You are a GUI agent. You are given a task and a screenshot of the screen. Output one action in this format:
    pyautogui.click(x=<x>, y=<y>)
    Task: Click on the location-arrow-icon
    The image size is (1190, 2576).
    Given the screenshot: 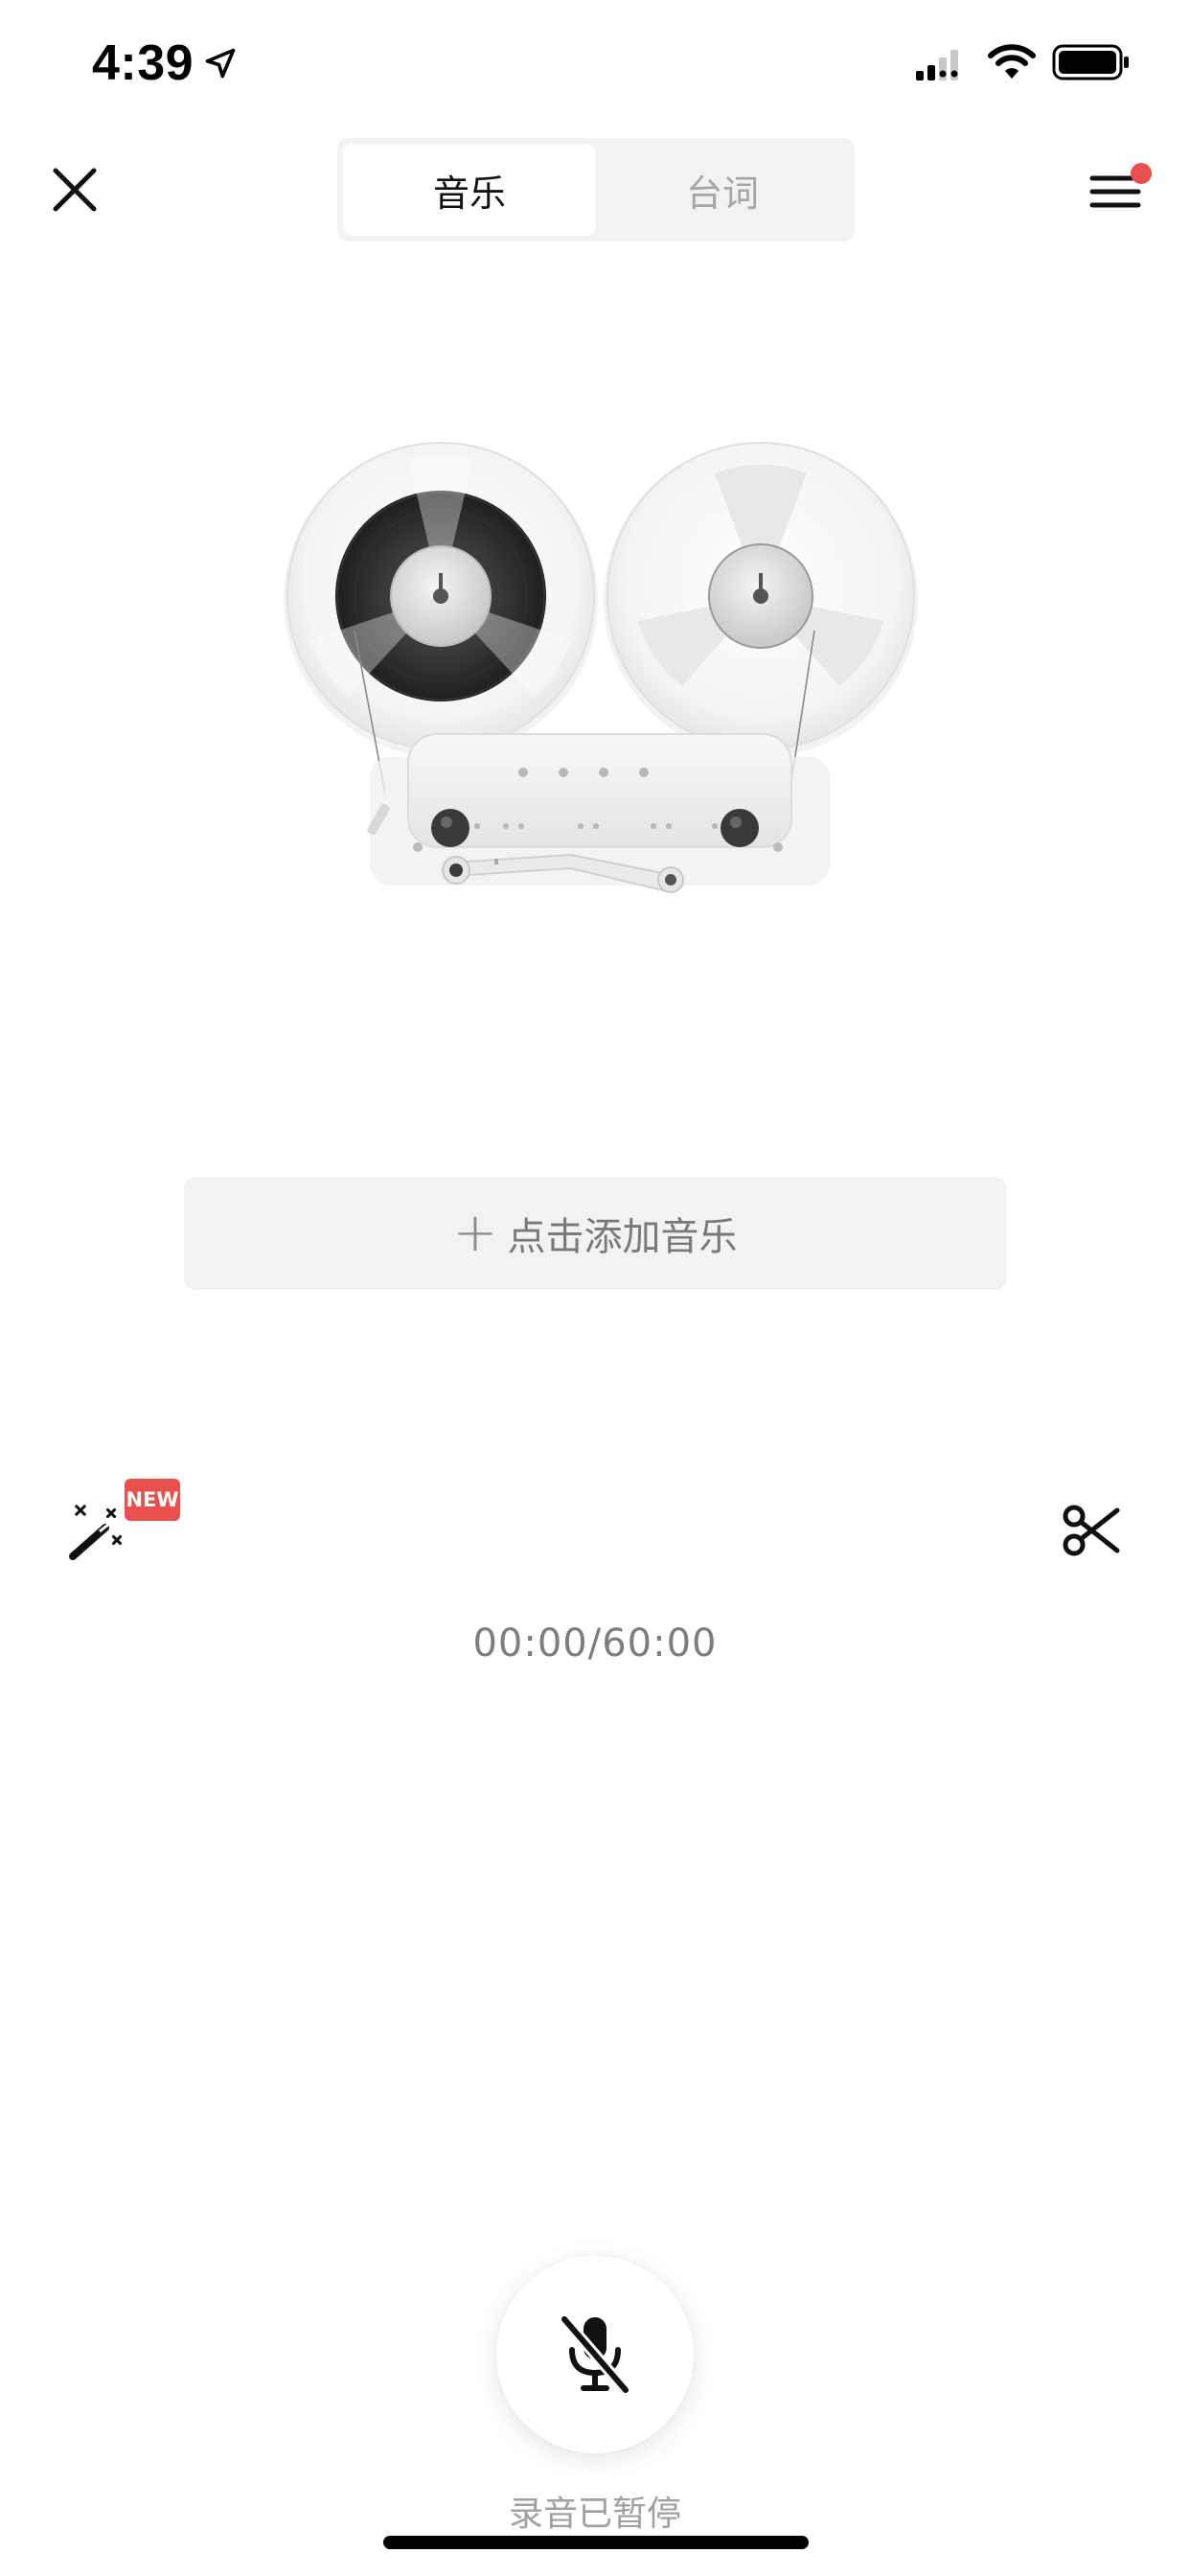 What is the action you would take?
    pyautogui.click(x=221, y=63)
    